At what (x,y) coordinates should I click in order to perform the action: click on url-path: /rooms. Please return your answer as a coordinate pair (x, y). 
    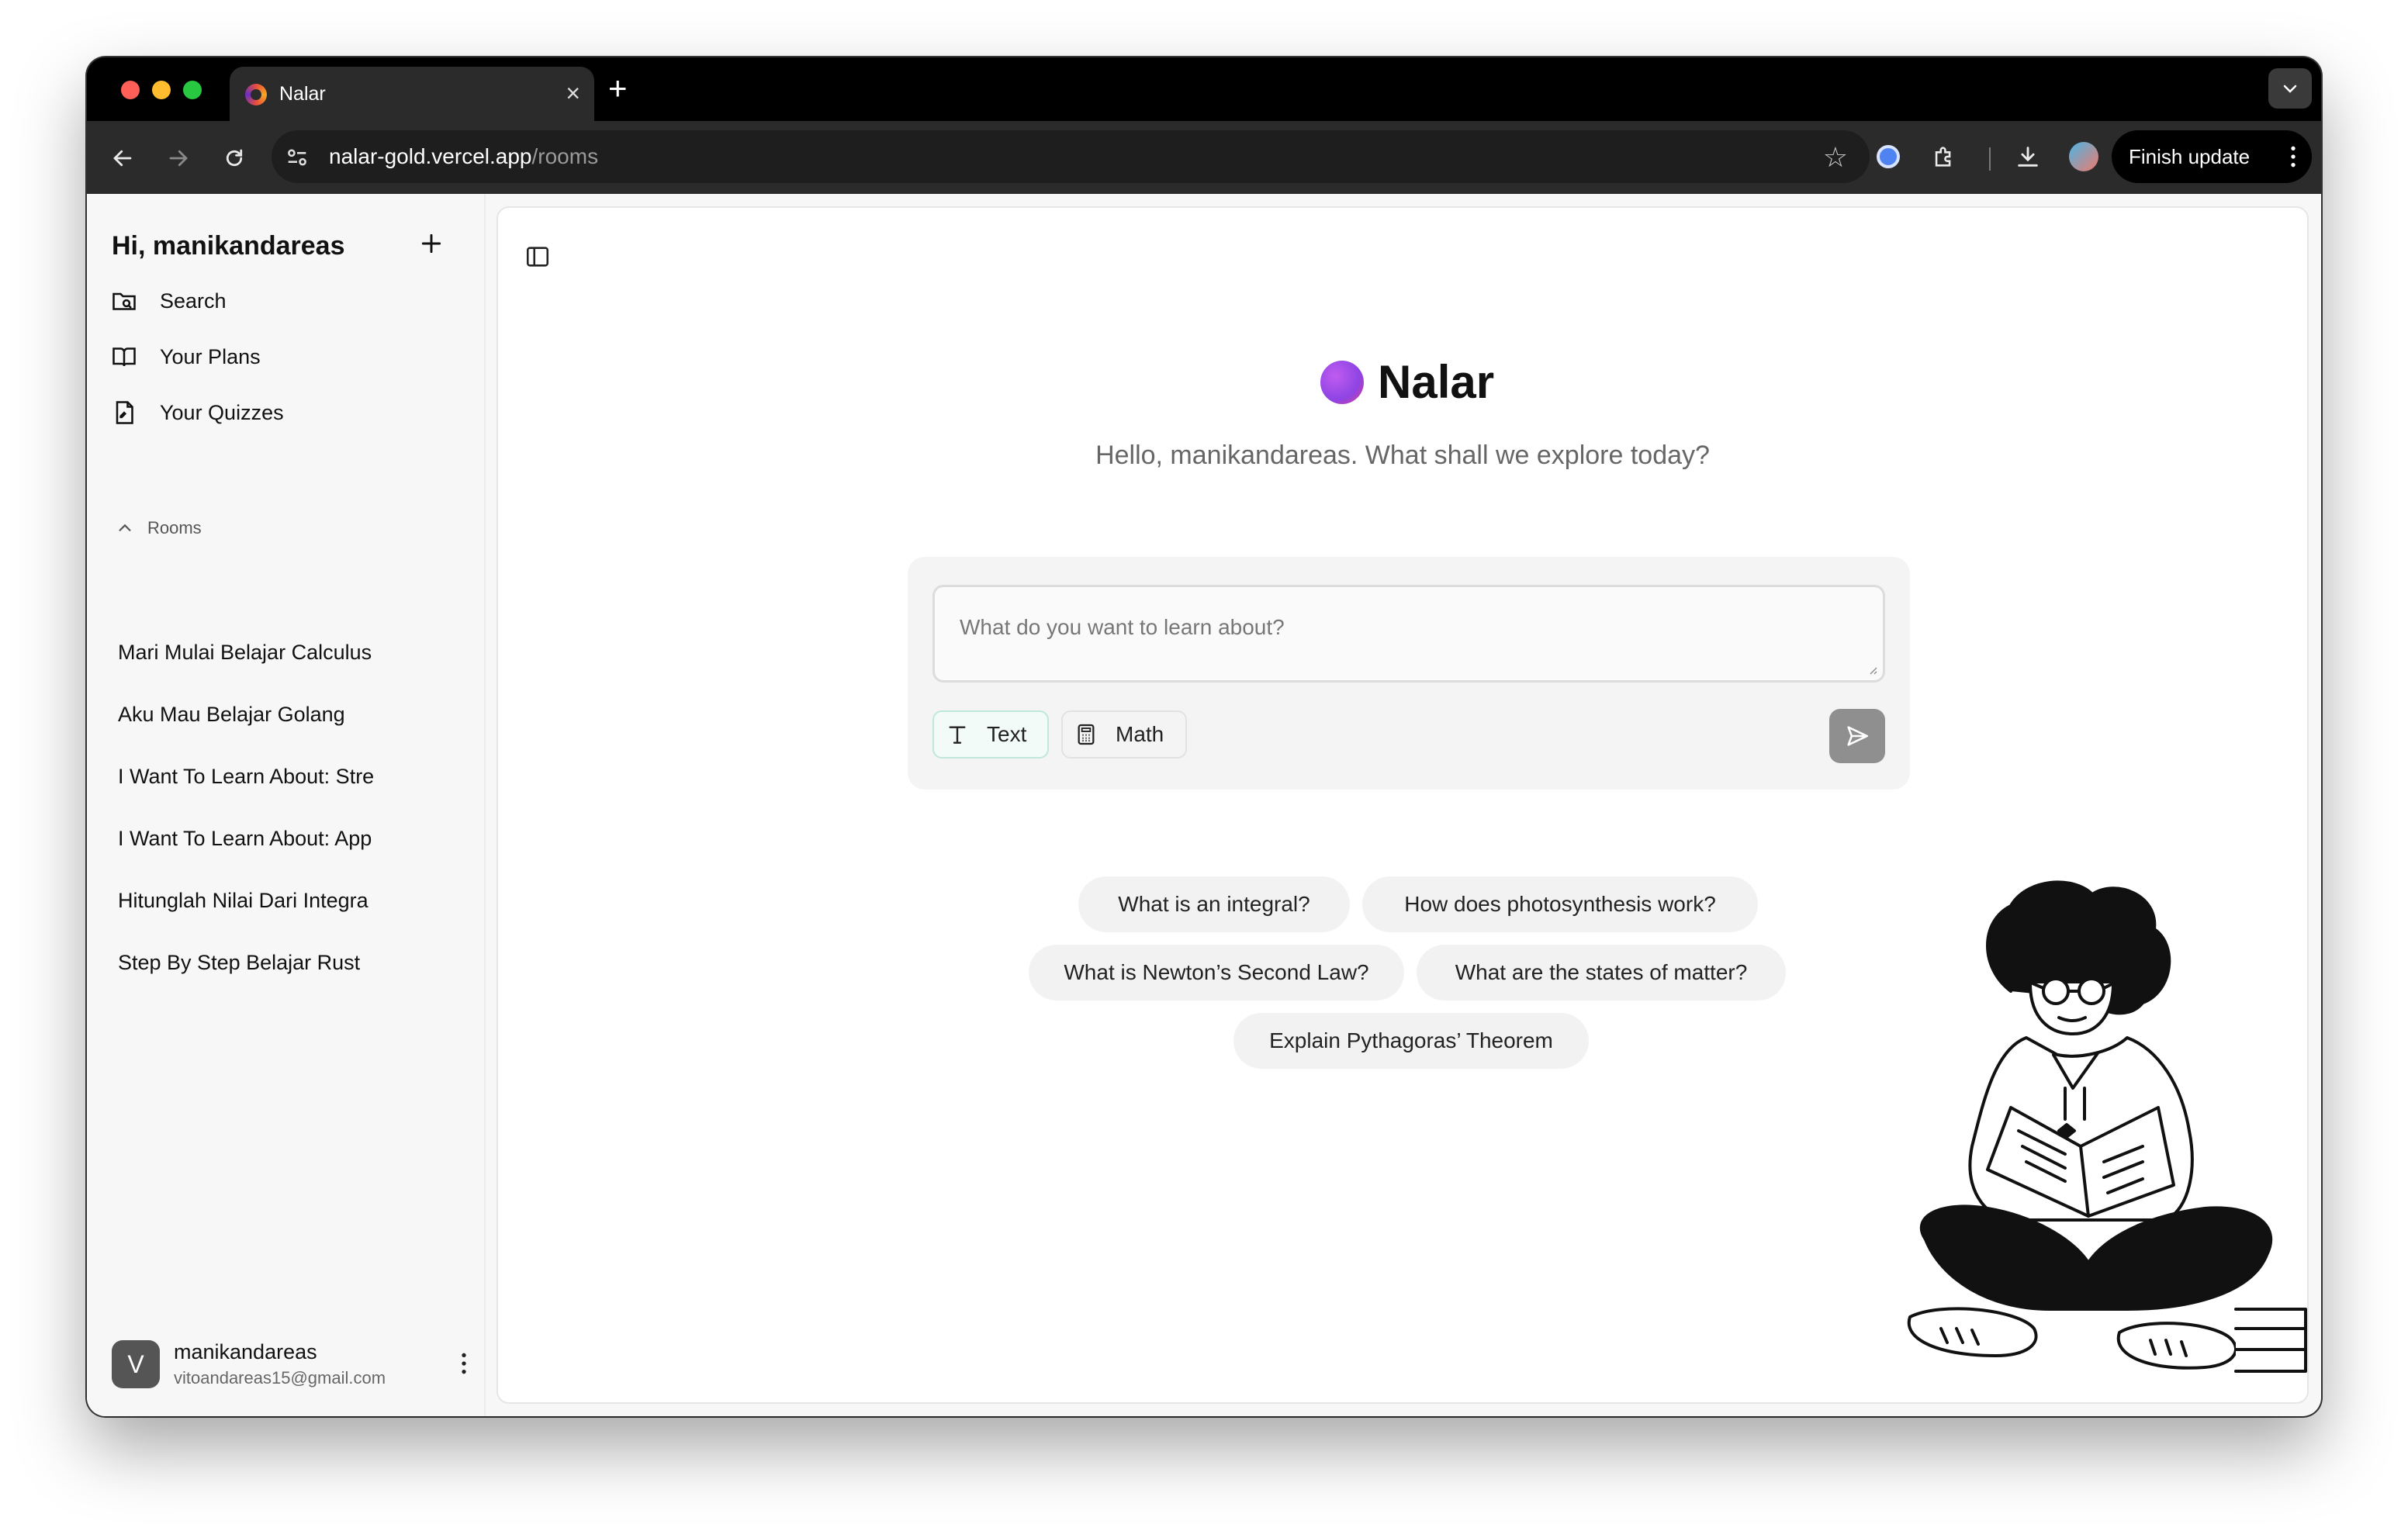
    Looking at the image, I should click on (565, 156).